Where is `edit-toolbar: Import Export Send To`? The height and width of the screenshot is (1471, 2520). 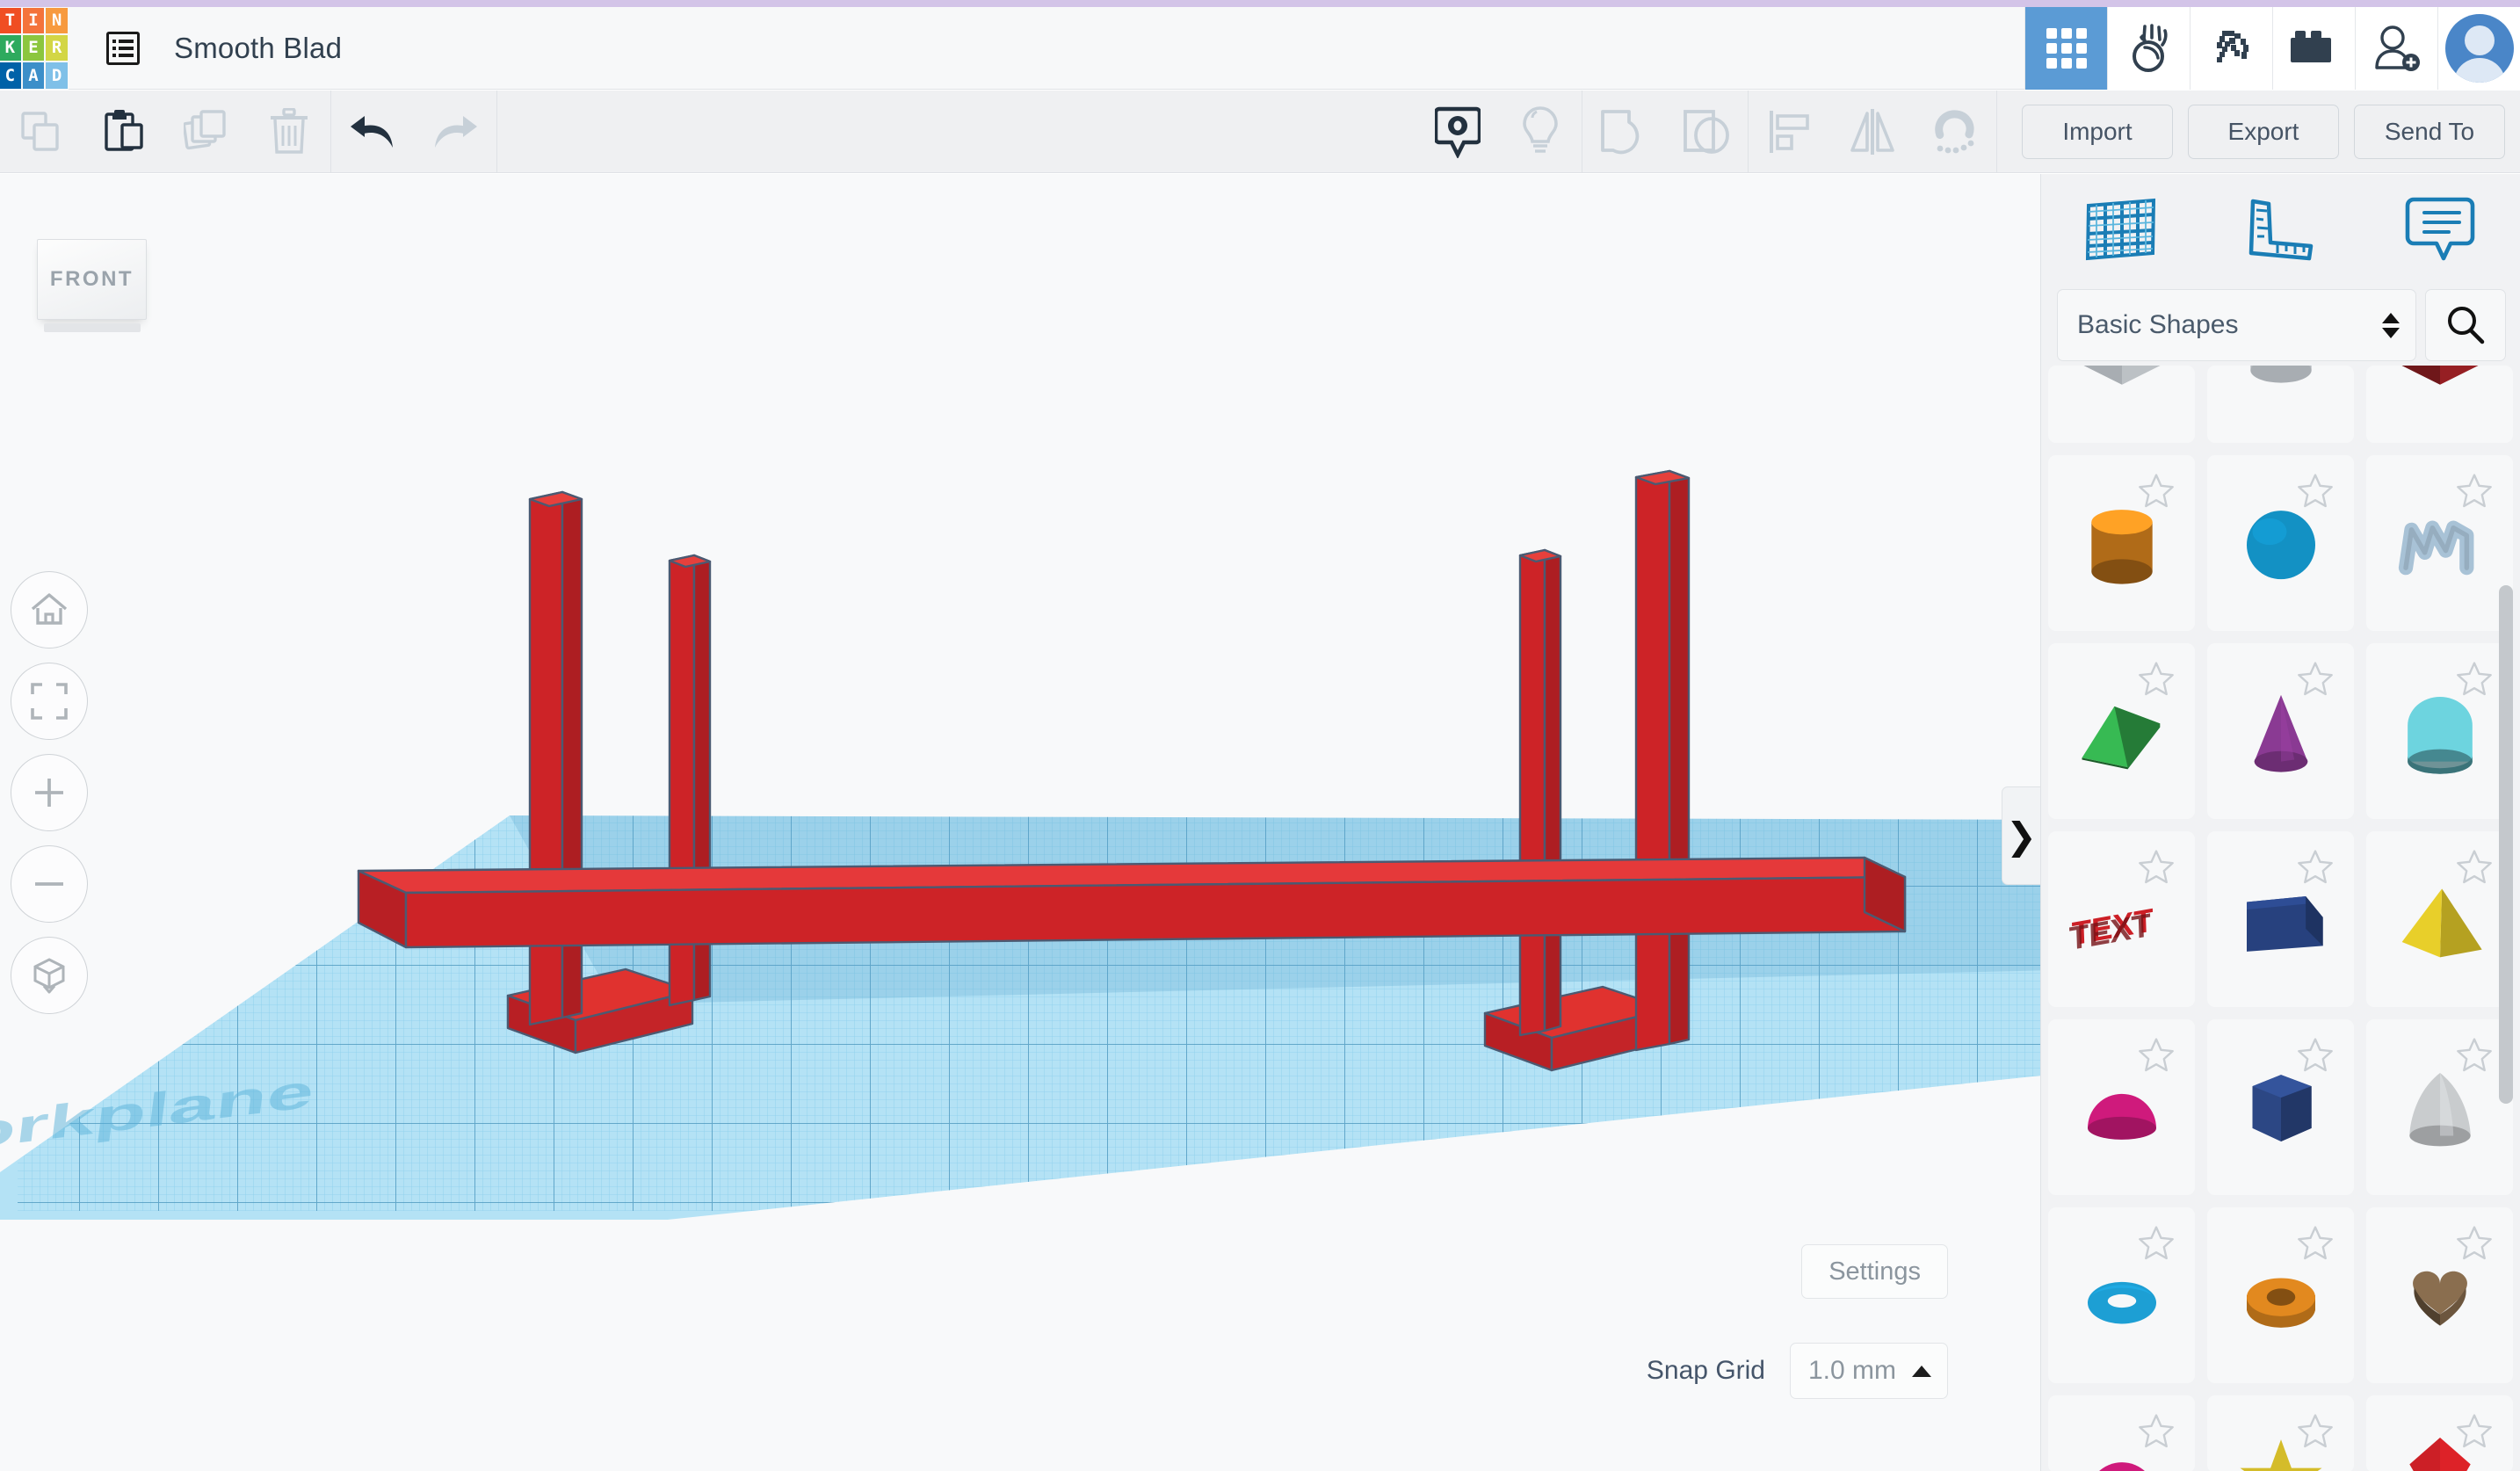
edit-toolbar: Import Export Send To is located at coordinates (1260, 131).